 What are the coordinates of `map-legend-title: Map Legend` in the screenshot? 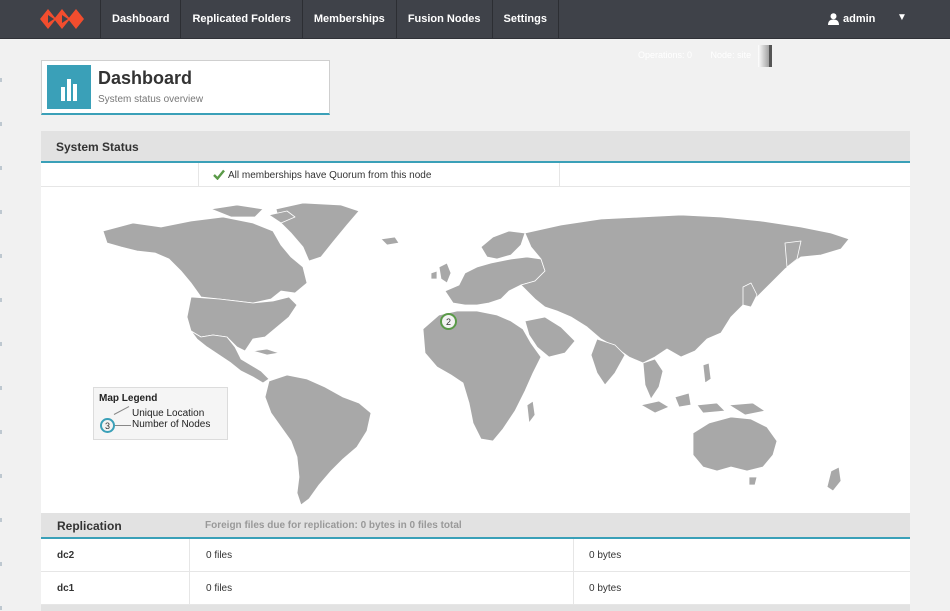 It's located at (128, 398).